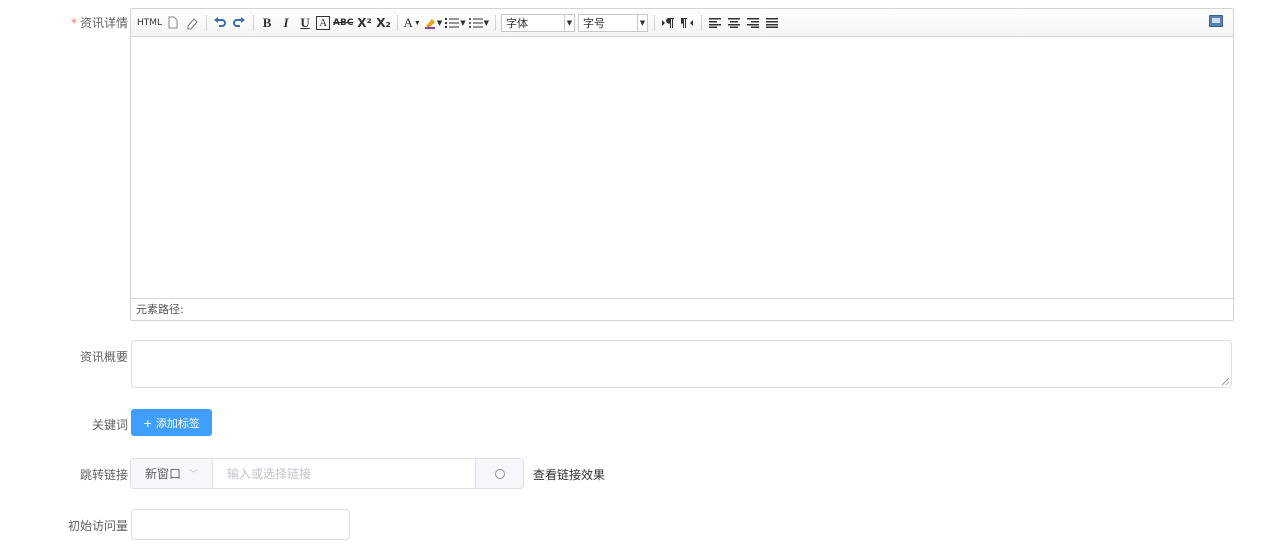 The image size is (1280, 556). Describe the element at coordinates (267, 23) in the screenshot. I see `bold-button: B` at that location.